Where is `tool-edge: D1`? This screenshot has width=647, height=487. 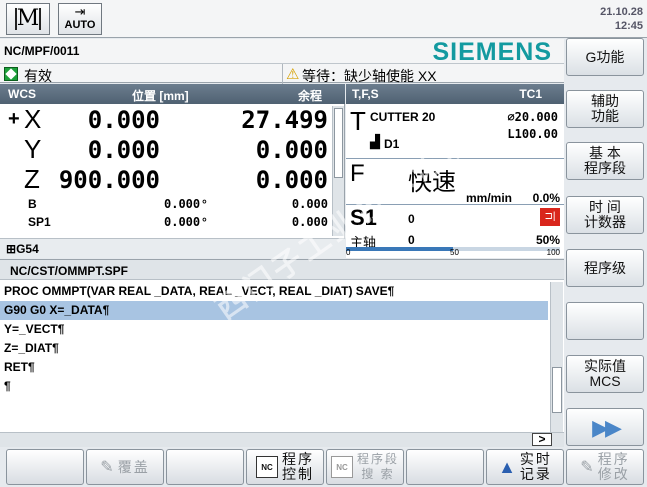
tool-edge: D1 is located at coordinates (392, 144).